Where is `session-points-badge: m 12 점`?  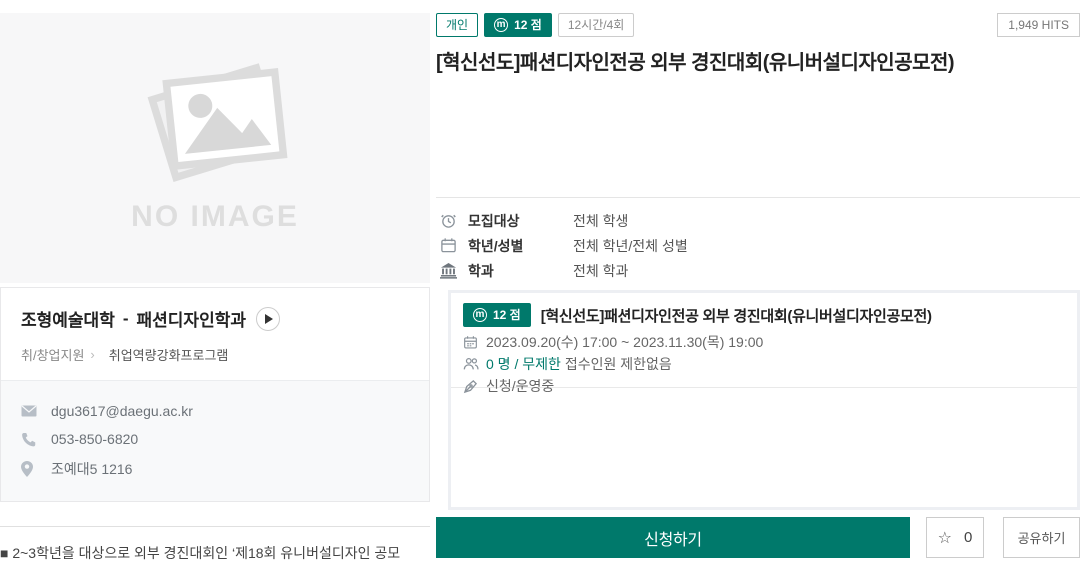 session-points-badge: m 12 점 is located at coordinates (497, 315).